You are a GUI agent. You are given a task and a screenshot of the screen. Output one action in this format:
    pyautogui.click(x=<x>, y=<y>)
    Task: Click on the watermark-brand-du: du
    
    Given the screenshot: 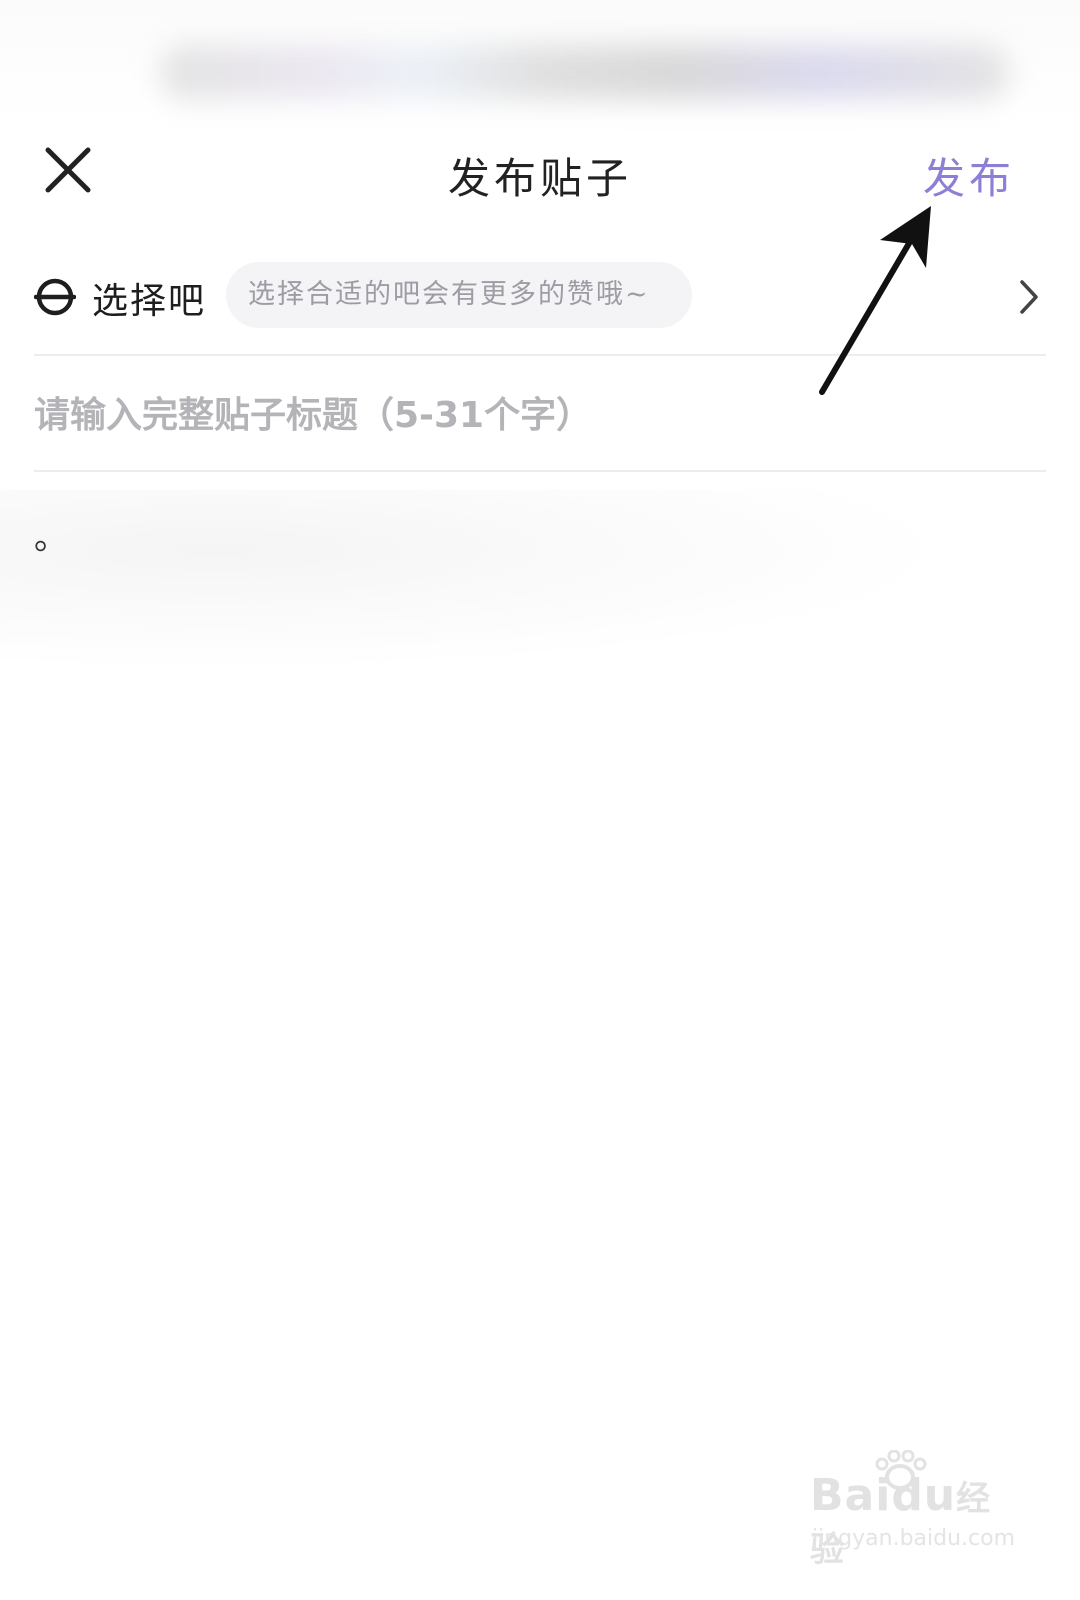 What is the action you would take?
    pyautogui.click(x=924, y=1495)
    